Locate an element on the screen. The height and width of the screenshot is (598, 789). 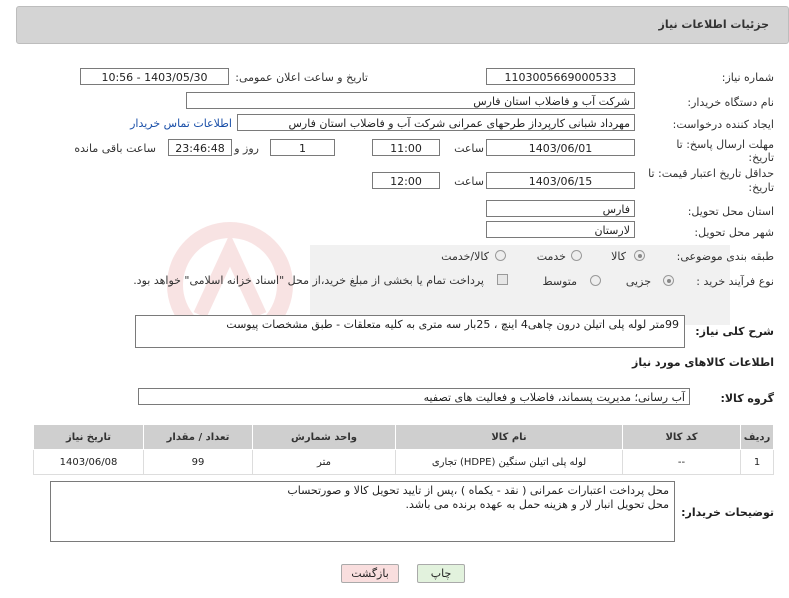
process-radio-medium is located at coordinates (595, 280).